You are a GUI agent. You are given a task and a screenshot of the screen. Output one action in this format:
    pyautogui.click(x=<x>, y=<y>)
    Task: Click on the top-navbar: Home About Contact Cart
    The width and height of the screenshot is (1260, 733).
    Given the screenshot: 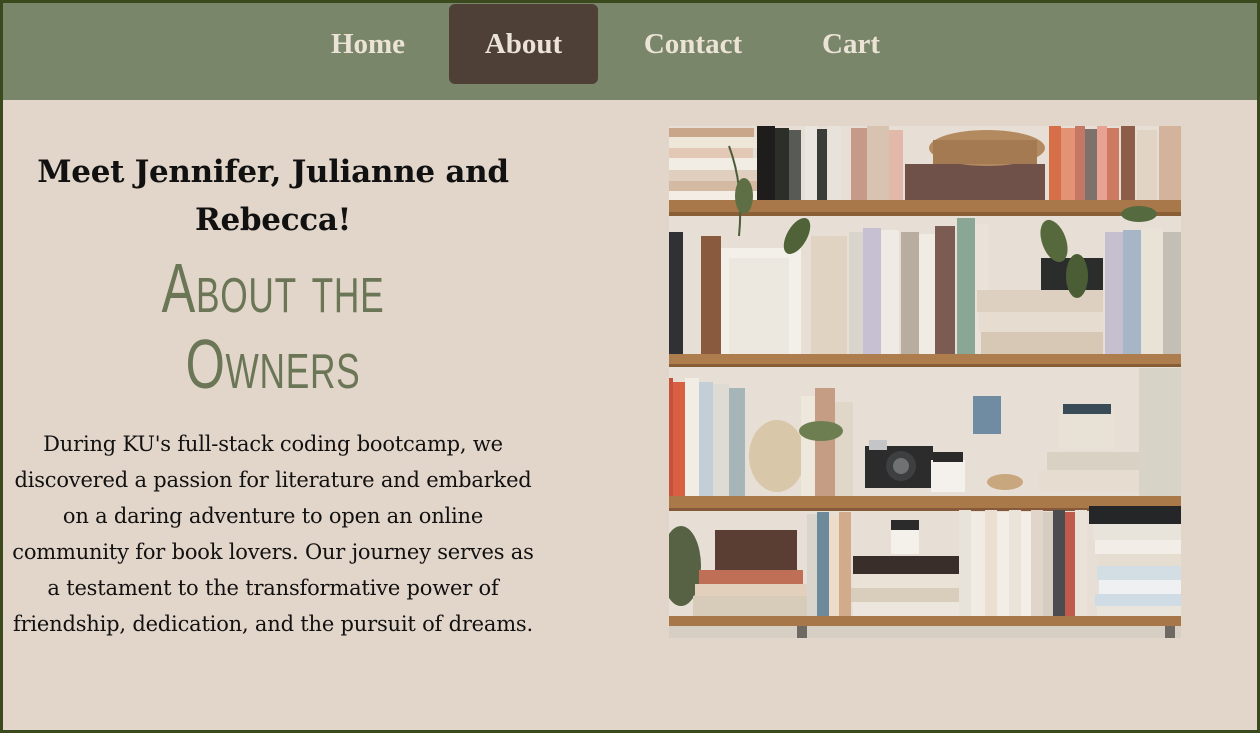 What is the action you would take?
    pyautogui.click(x=630, y=50)
    